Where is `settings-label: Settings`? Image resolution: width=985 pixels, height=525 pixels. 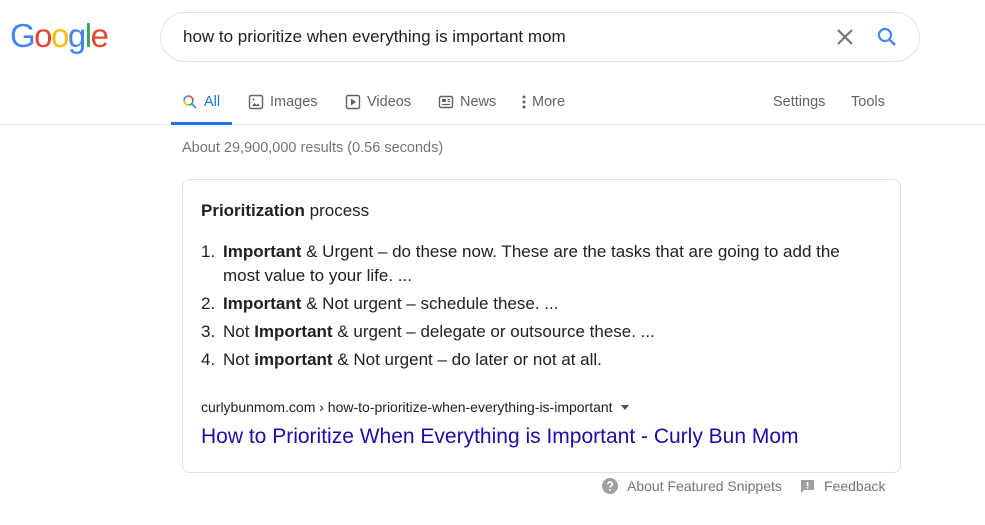
settings-label: Settings is located at coordinates (799, 102).